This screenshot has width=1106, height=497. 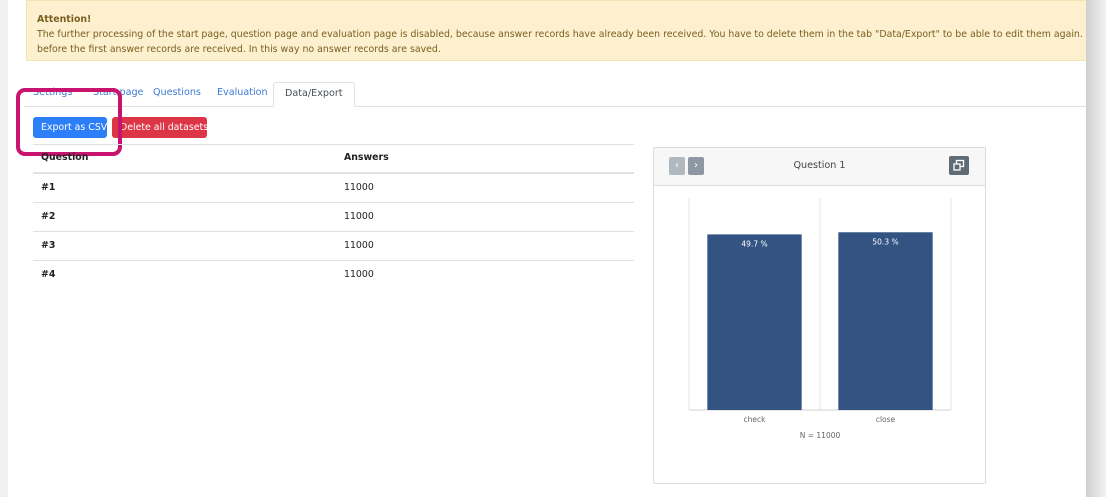 I want to click on delete-all-datasets-button: Delete all datasets, so click(x=160, y=127).